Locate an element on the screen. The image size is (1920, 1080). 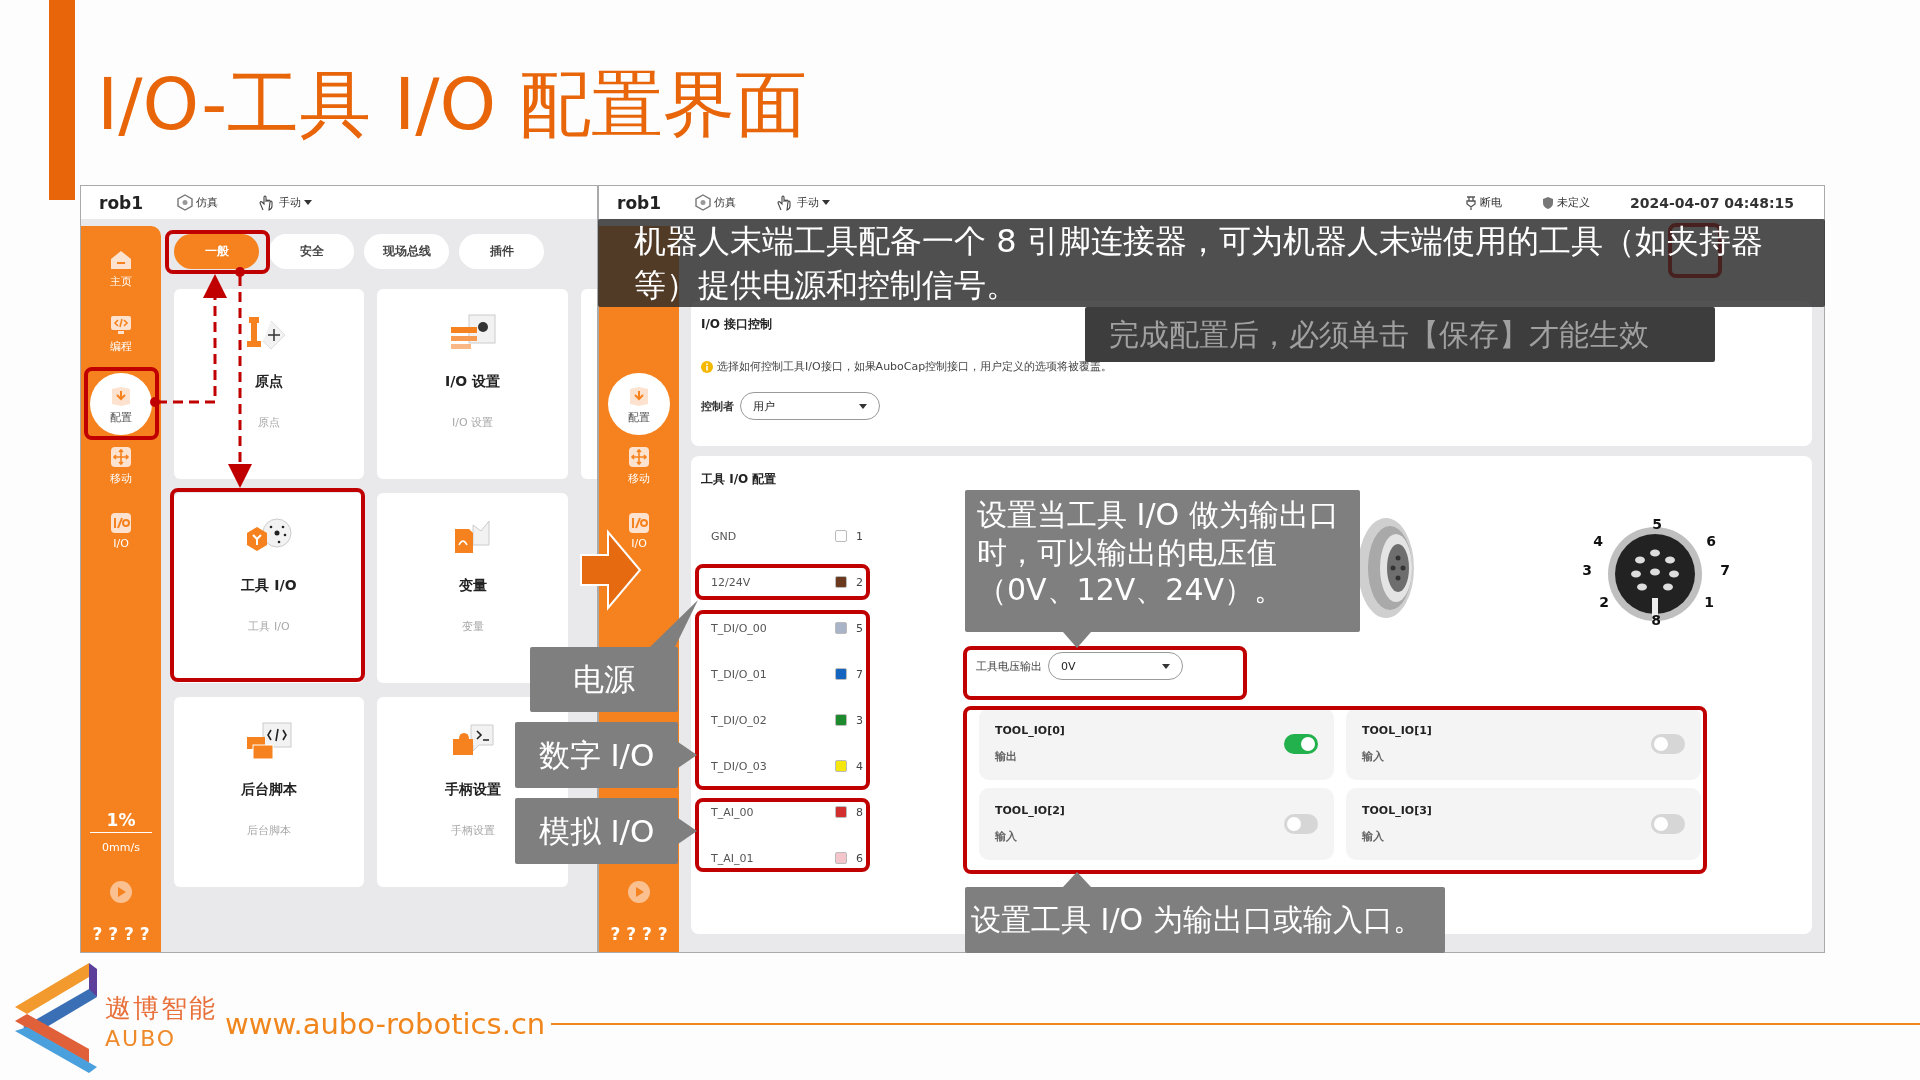
card-title: 手柄设置 is located at coordinates (472, 790).